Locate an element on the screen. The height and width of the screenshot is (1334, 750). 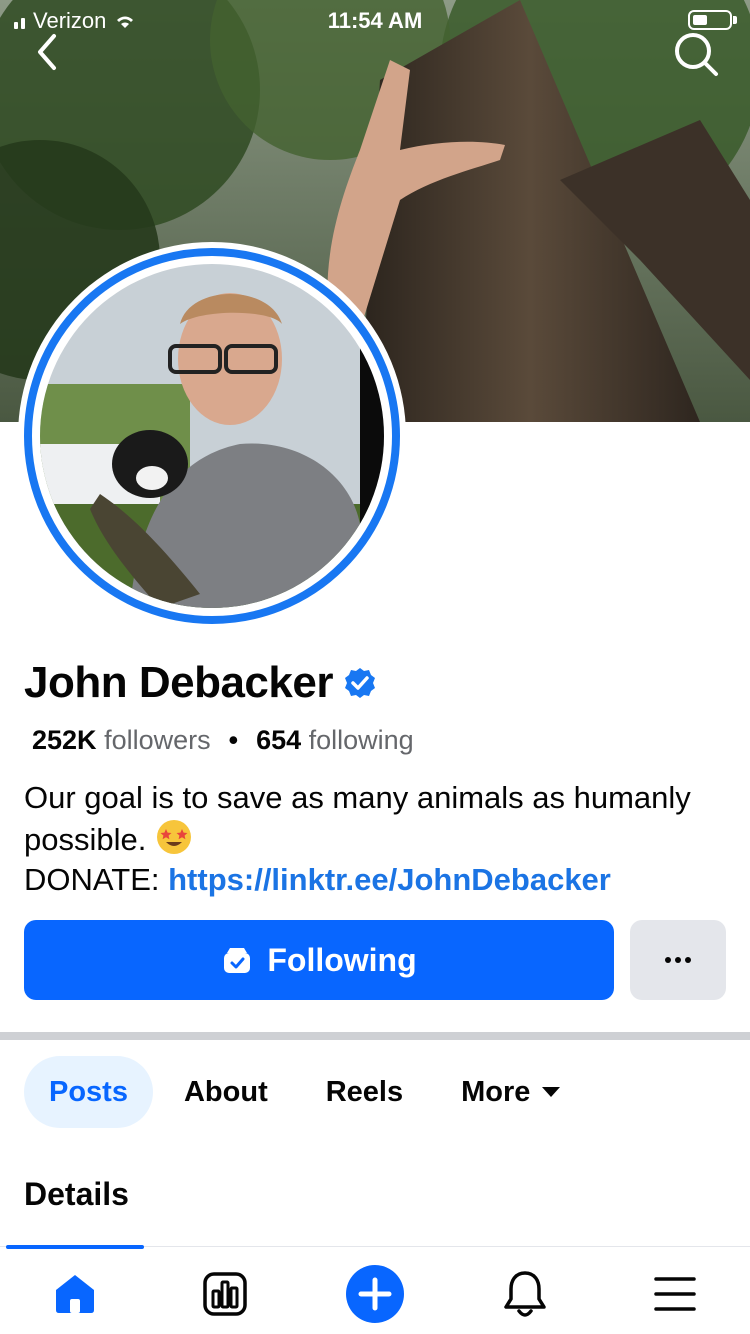
details-heading: Details is located at coordinates (76, 1194).